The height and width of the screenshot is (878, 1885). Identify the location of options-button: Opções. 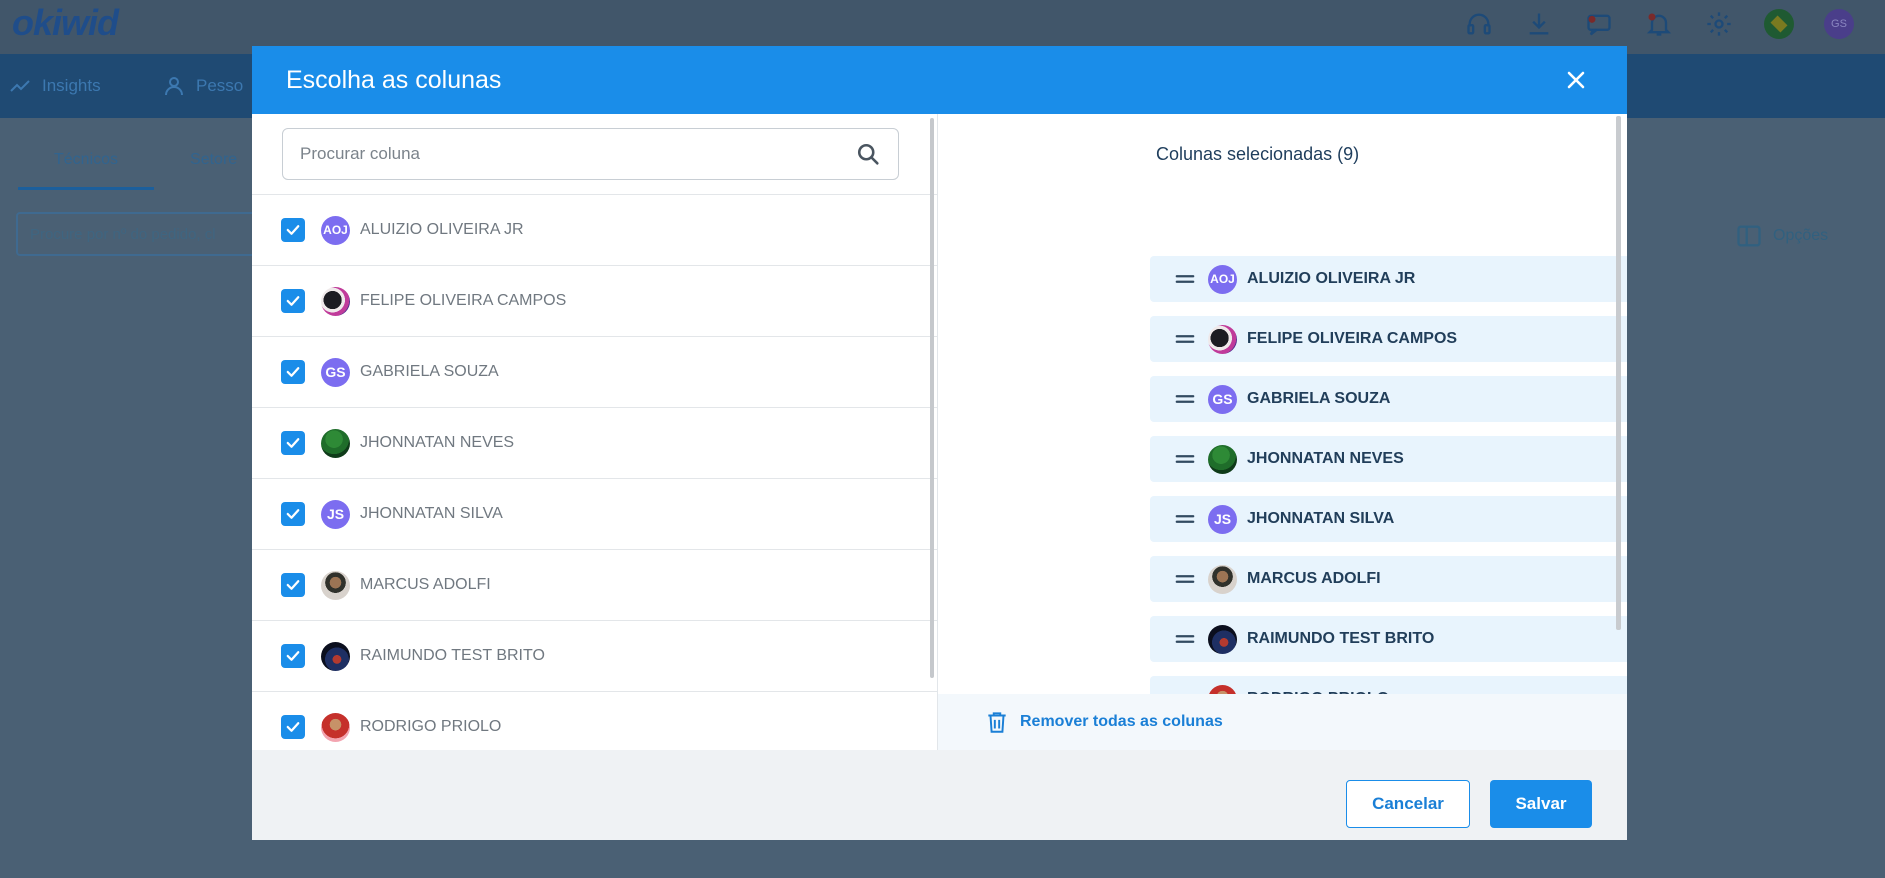
(1781, 236).